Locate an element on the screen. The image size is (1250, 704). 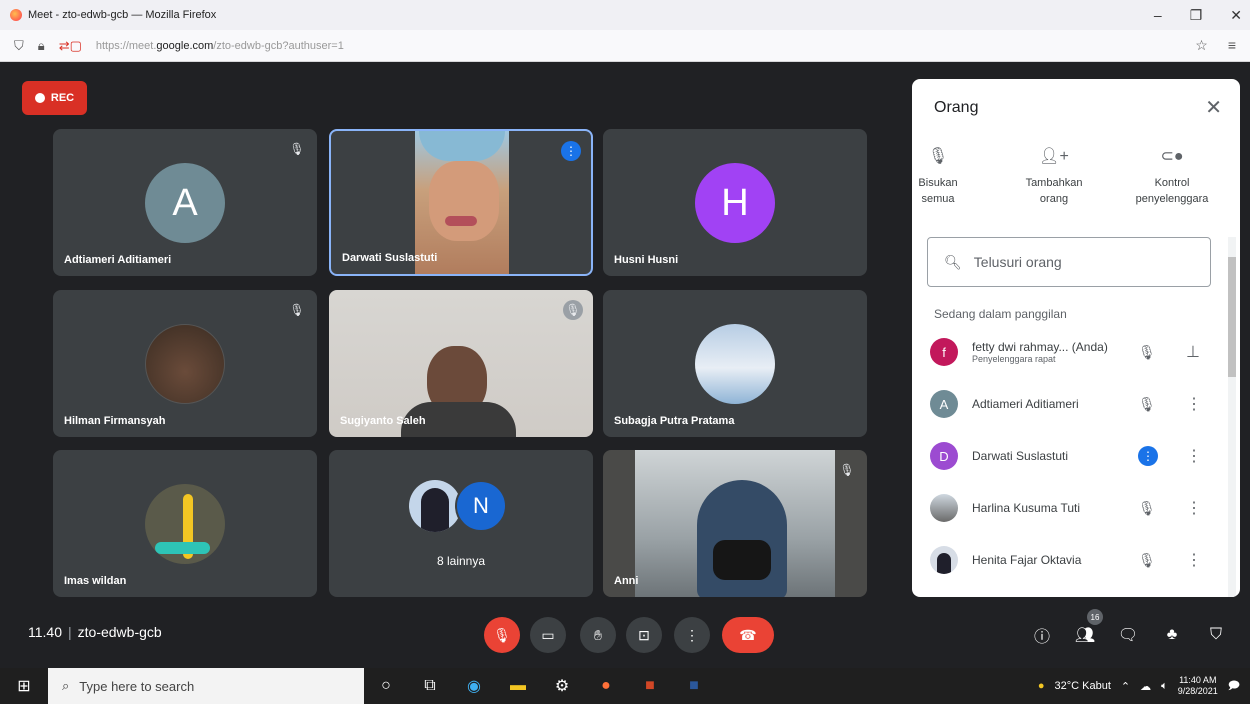
participant-tile: A 🎙︎ Adtiameri Aditiameri is located at coordinates (185, 202).